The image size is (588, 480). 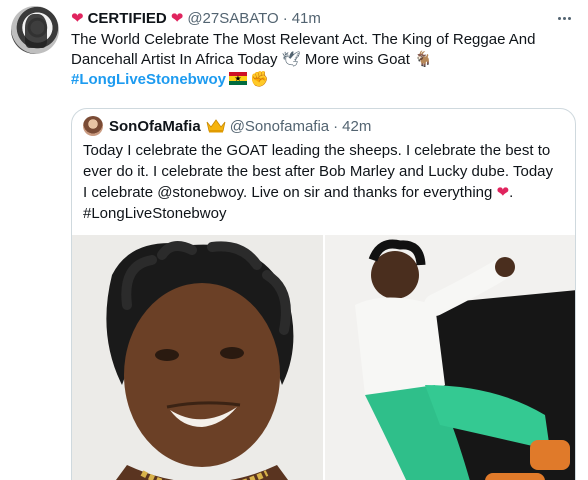 I want to click on avatar-silhouette, so click(x=36, y=31).